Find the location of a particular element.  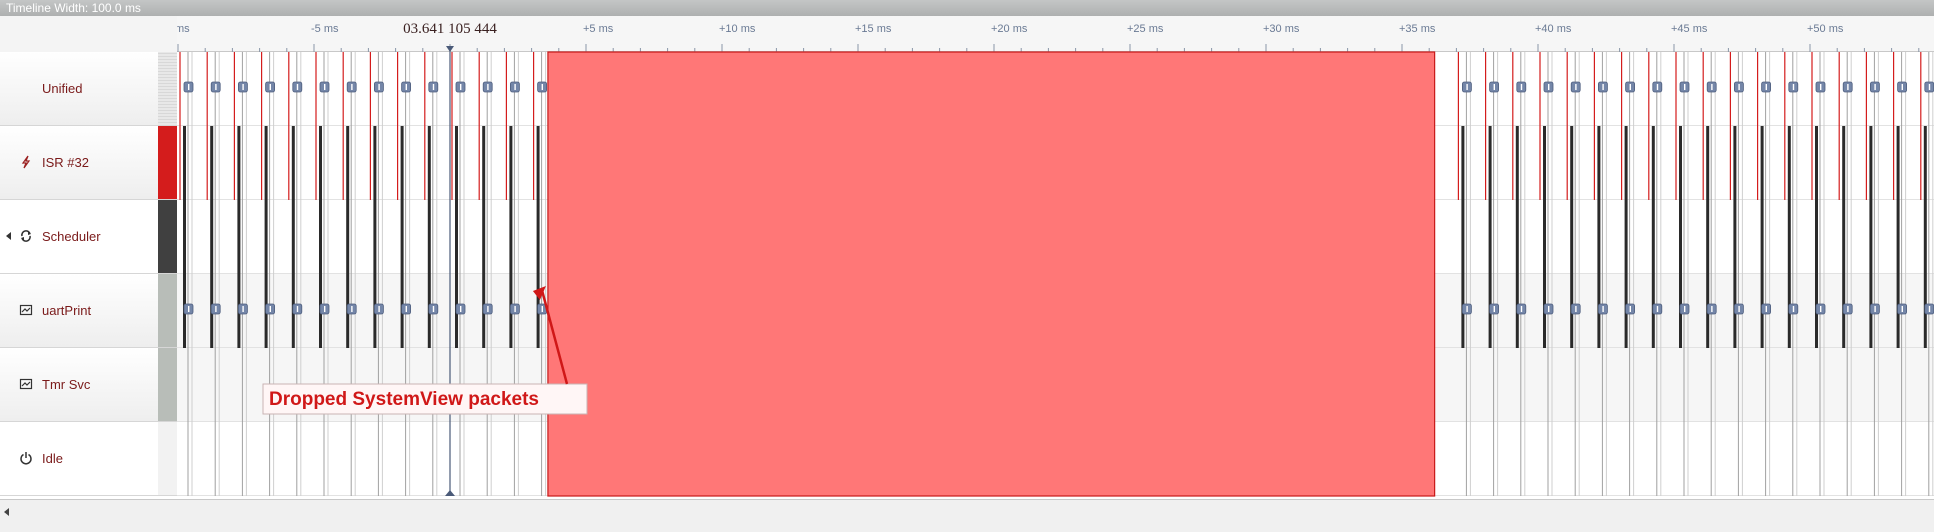

ruler-tick-label: +15 ms is located at coordinates (873, 29).